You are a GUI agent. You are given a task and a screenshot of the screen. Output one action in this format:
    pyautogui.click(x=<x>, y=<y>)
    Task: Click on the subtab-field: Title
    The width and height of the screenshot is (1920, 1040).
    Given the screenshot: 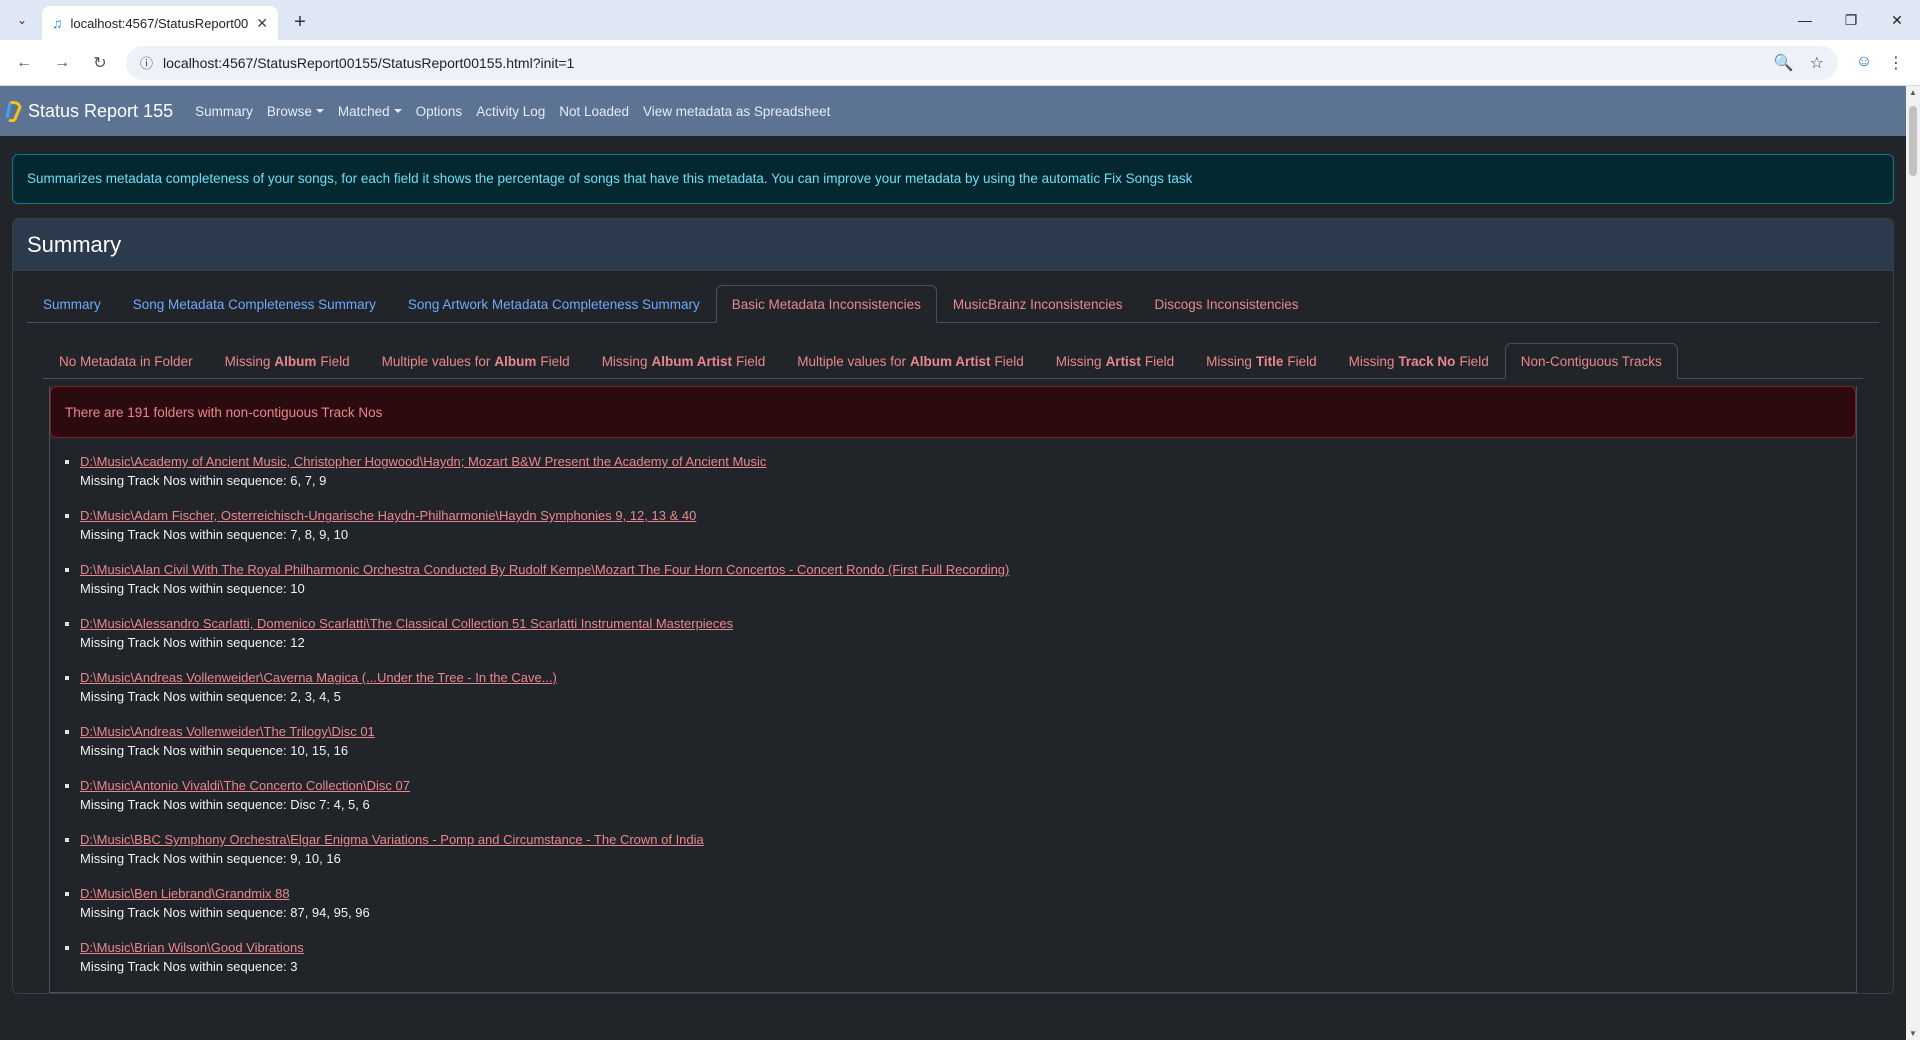 What is the action you would take?
    pyautogui.click(x=1269, y=361)
    